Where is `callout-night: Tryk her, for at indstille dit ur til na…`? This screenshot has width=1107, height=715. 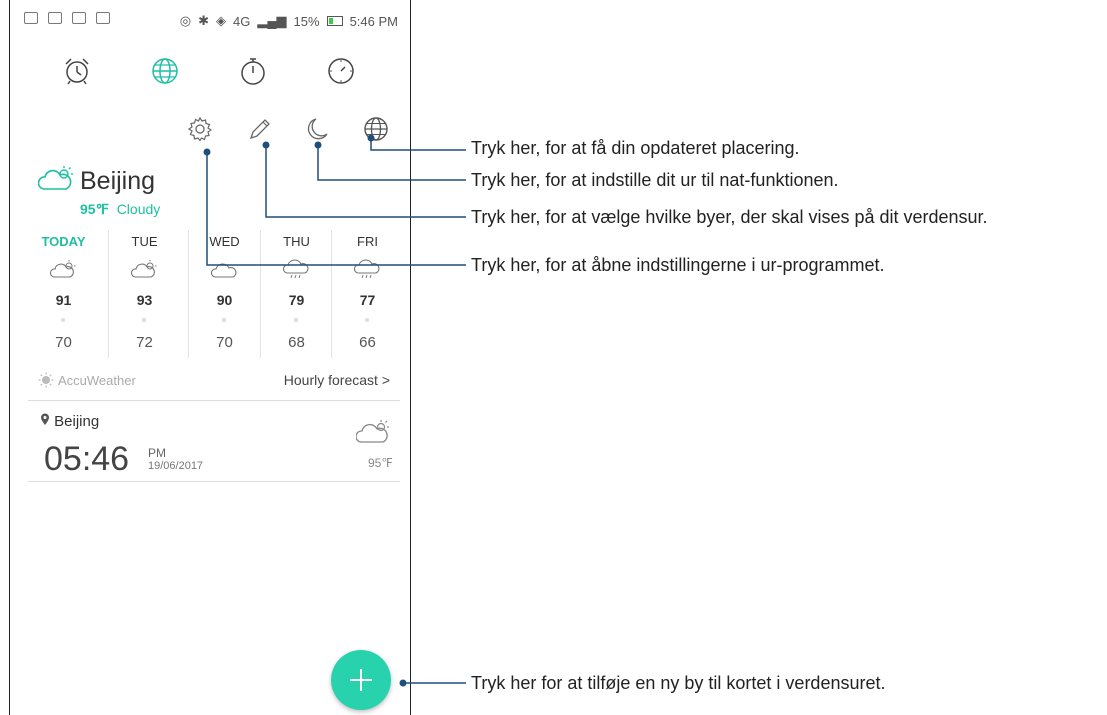
callout-night: Tryk her, for at indstille dit ur til na… is located at coordinates (655, 180).